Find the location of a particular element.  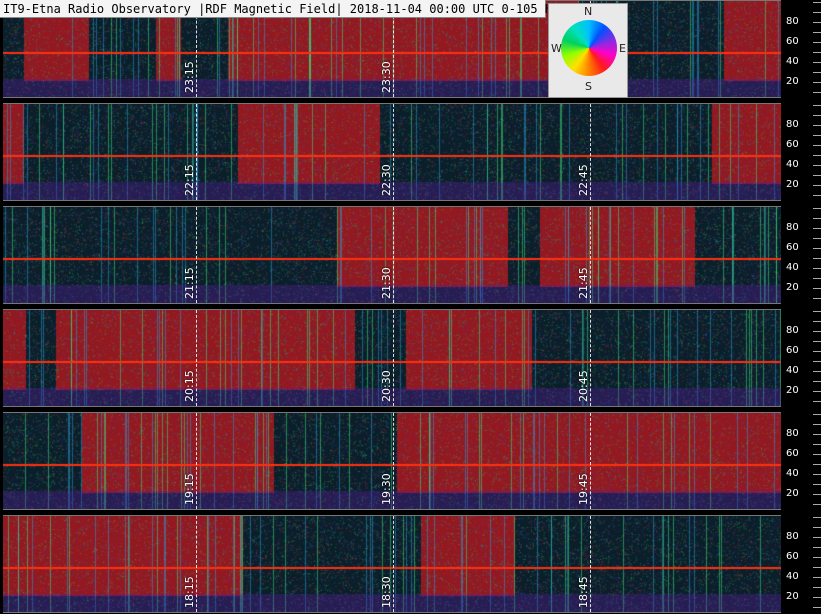

time-marker-label: 20:45 is located at coordinates (583, 386).